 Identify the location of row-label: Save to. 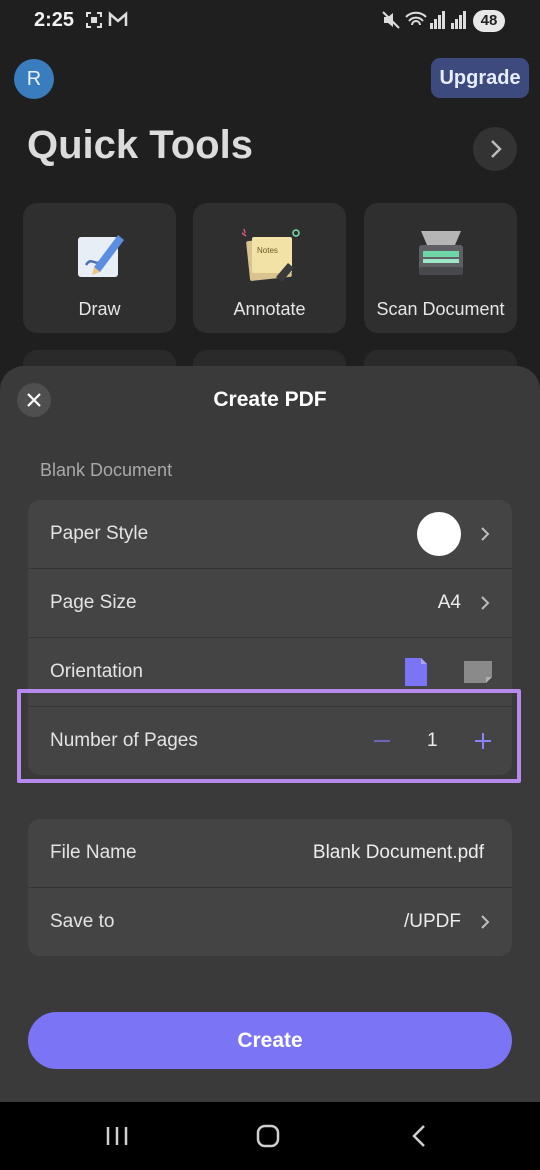
(82, 921).